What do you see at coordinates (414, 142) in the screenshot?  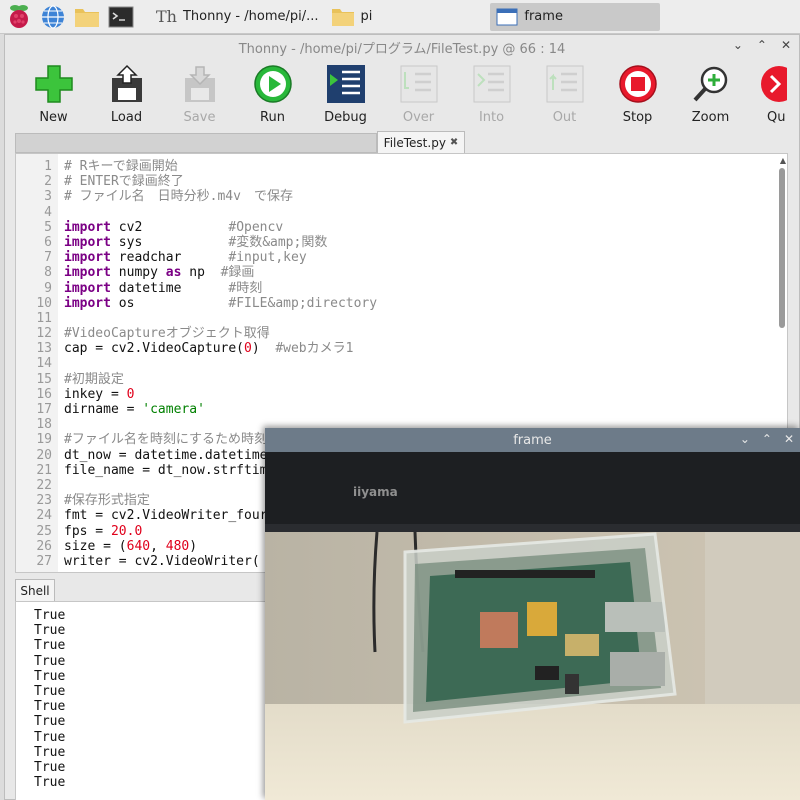 I see `tab-label: FileTest.py` at bounding box center [414, 142].